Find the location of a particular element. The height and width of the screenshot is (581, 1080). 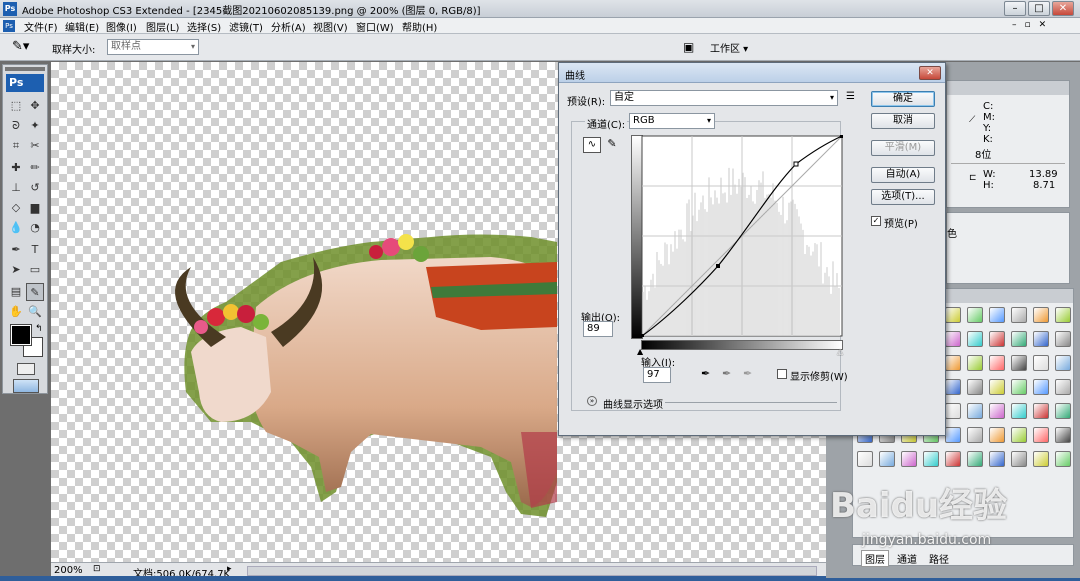

horizontal-scrollbar is located at coordinates (532, 571).